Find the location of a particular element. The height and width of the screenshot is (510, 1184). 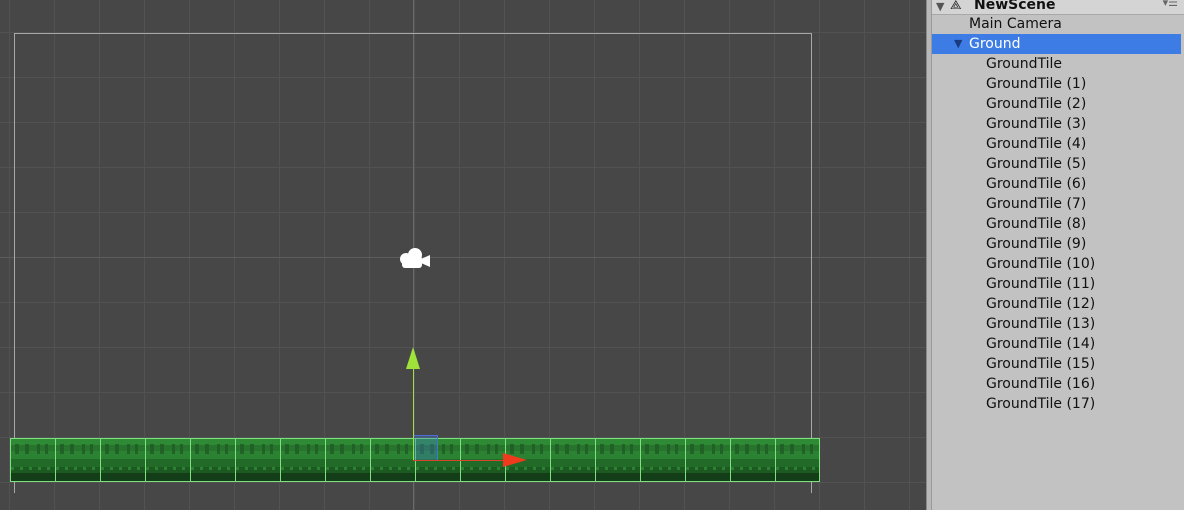

hierarchy-item: ▼ Ground is located at coordinates (1056, 44).